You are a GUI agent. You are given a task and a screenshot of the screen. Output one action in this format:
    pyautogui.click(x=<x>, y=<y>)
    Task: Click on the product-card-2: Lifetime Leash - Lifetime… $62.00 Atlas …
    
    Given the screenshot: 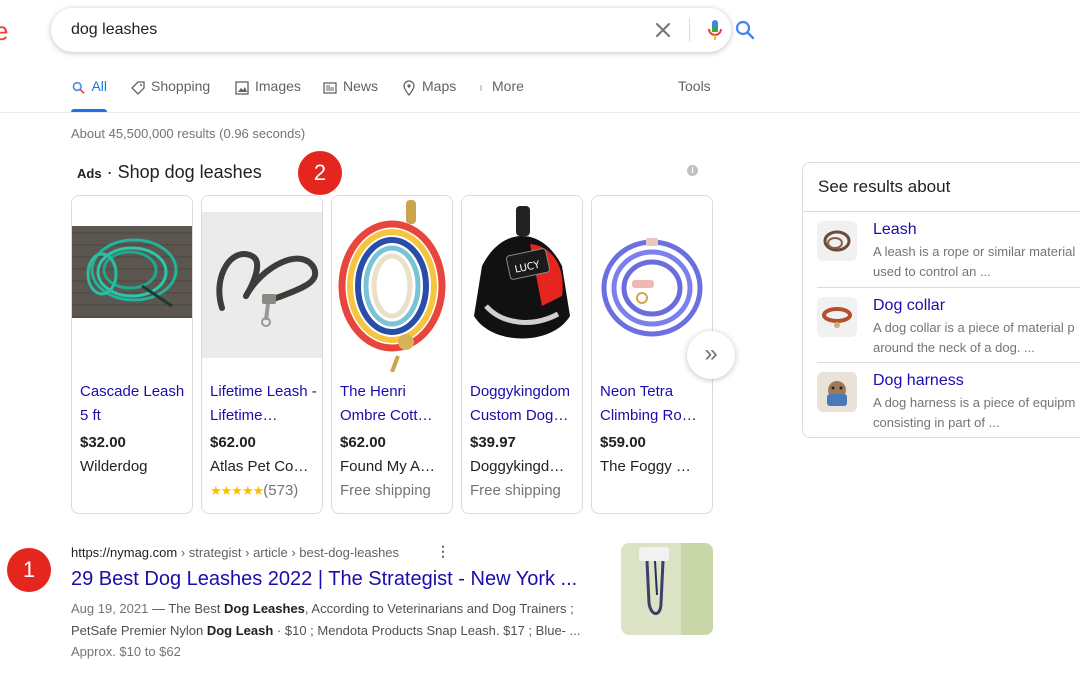 What is the action you would take?
    pyautogui.click(x=262, y=354)
    